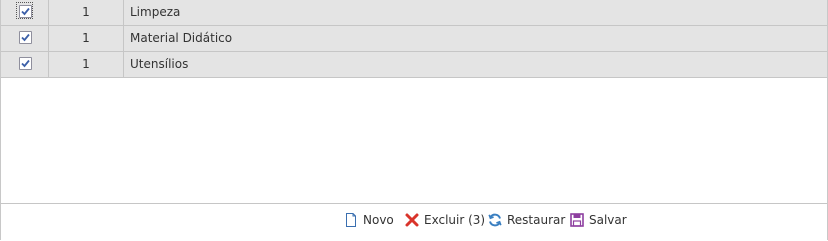 The height and width of the screenshot is (241, 828). I want to click on table-row: 1 Material Didático, so click(414, 39).